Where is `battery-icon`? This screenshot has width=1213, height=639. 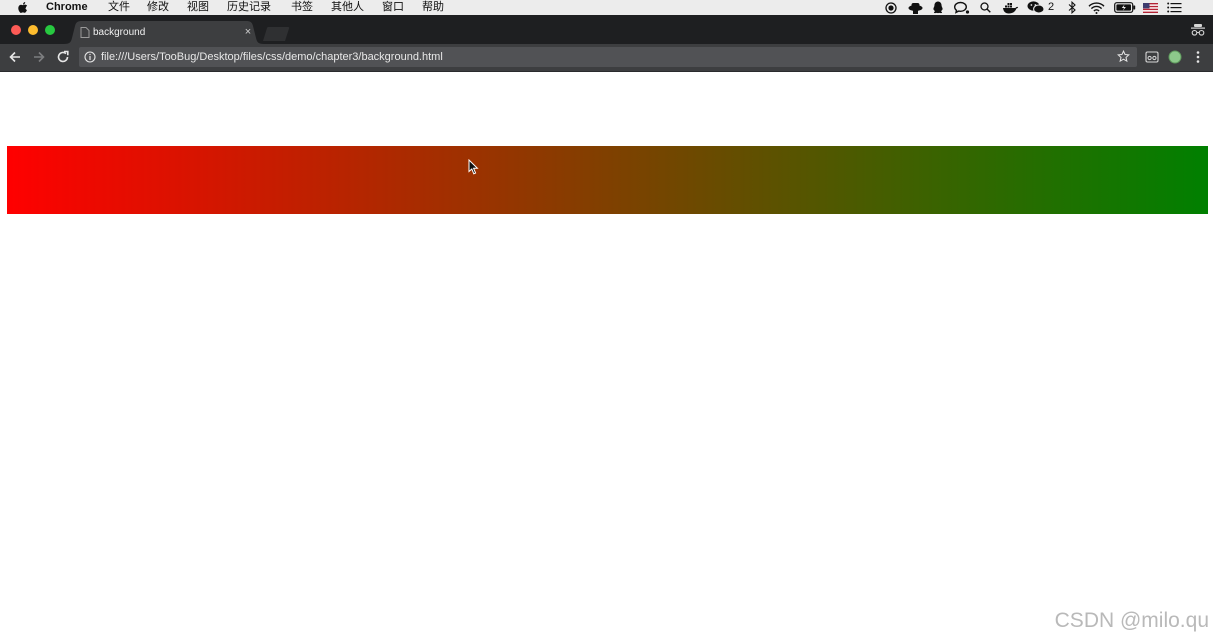 battery-icon is located at coordinates (1125, 7).